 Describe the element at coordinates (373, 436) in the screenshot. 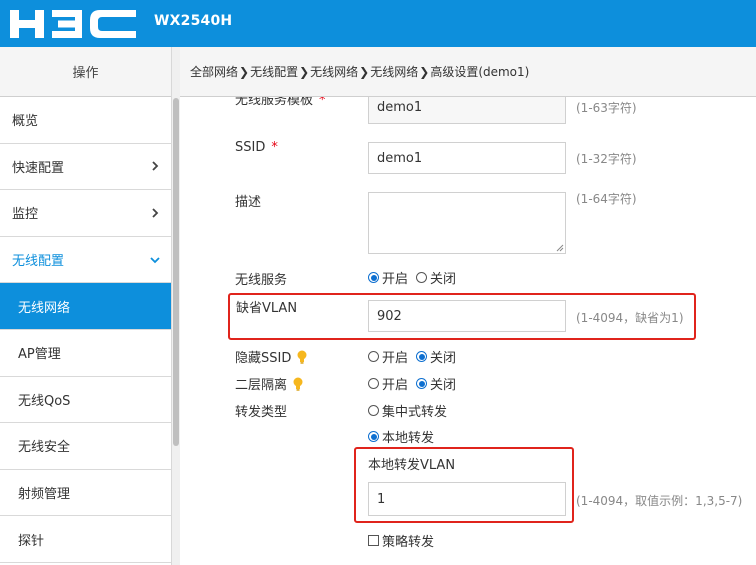

I see `radio-local-forward-selected` at that location.